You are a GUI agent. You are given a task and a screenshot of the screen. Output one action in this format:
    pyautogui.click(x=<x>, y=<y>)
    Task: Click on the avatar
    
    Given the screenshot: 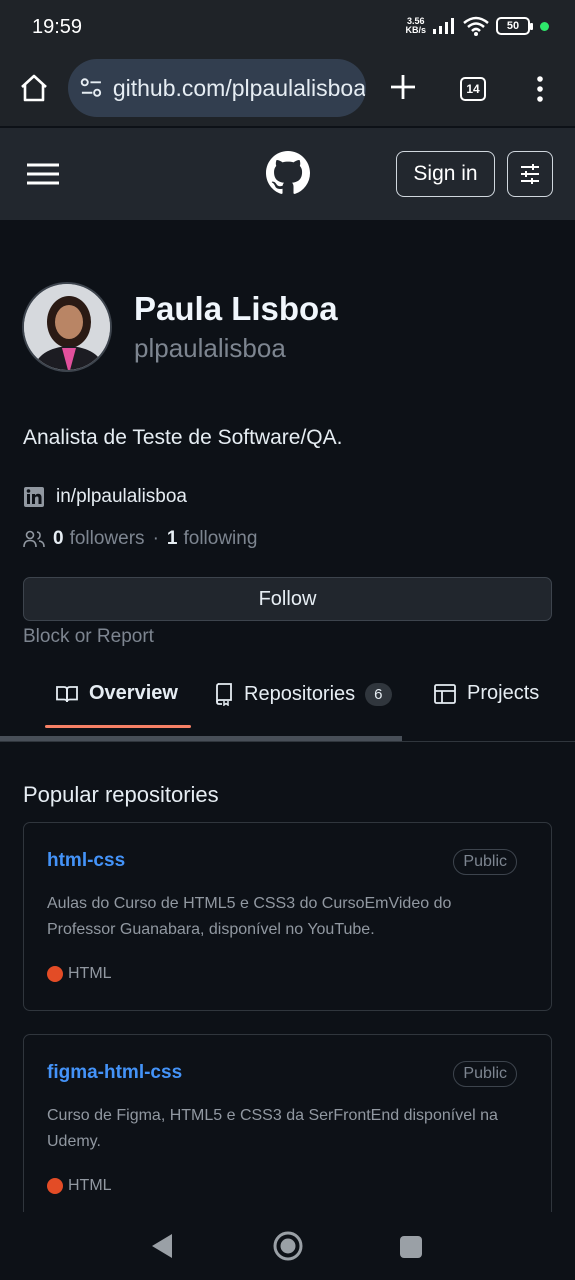 What is the action you would take?
    pyautogui.click(x=67, y=327)
    